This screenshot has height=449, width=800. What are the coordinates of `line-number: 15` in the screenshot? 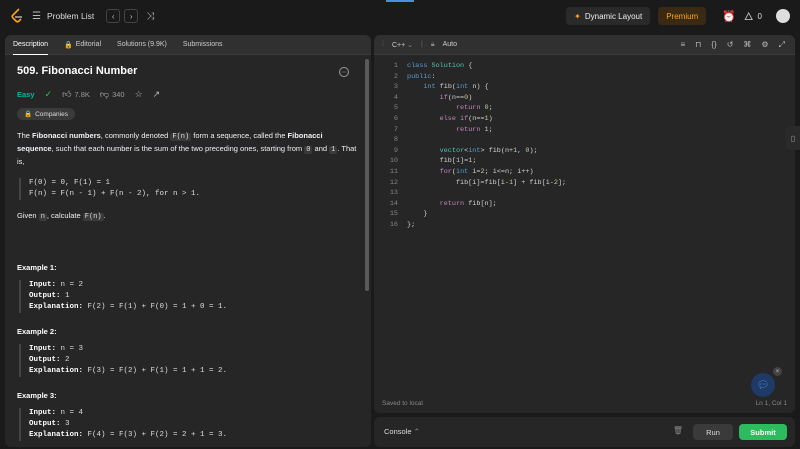 It's located at (393, 214).